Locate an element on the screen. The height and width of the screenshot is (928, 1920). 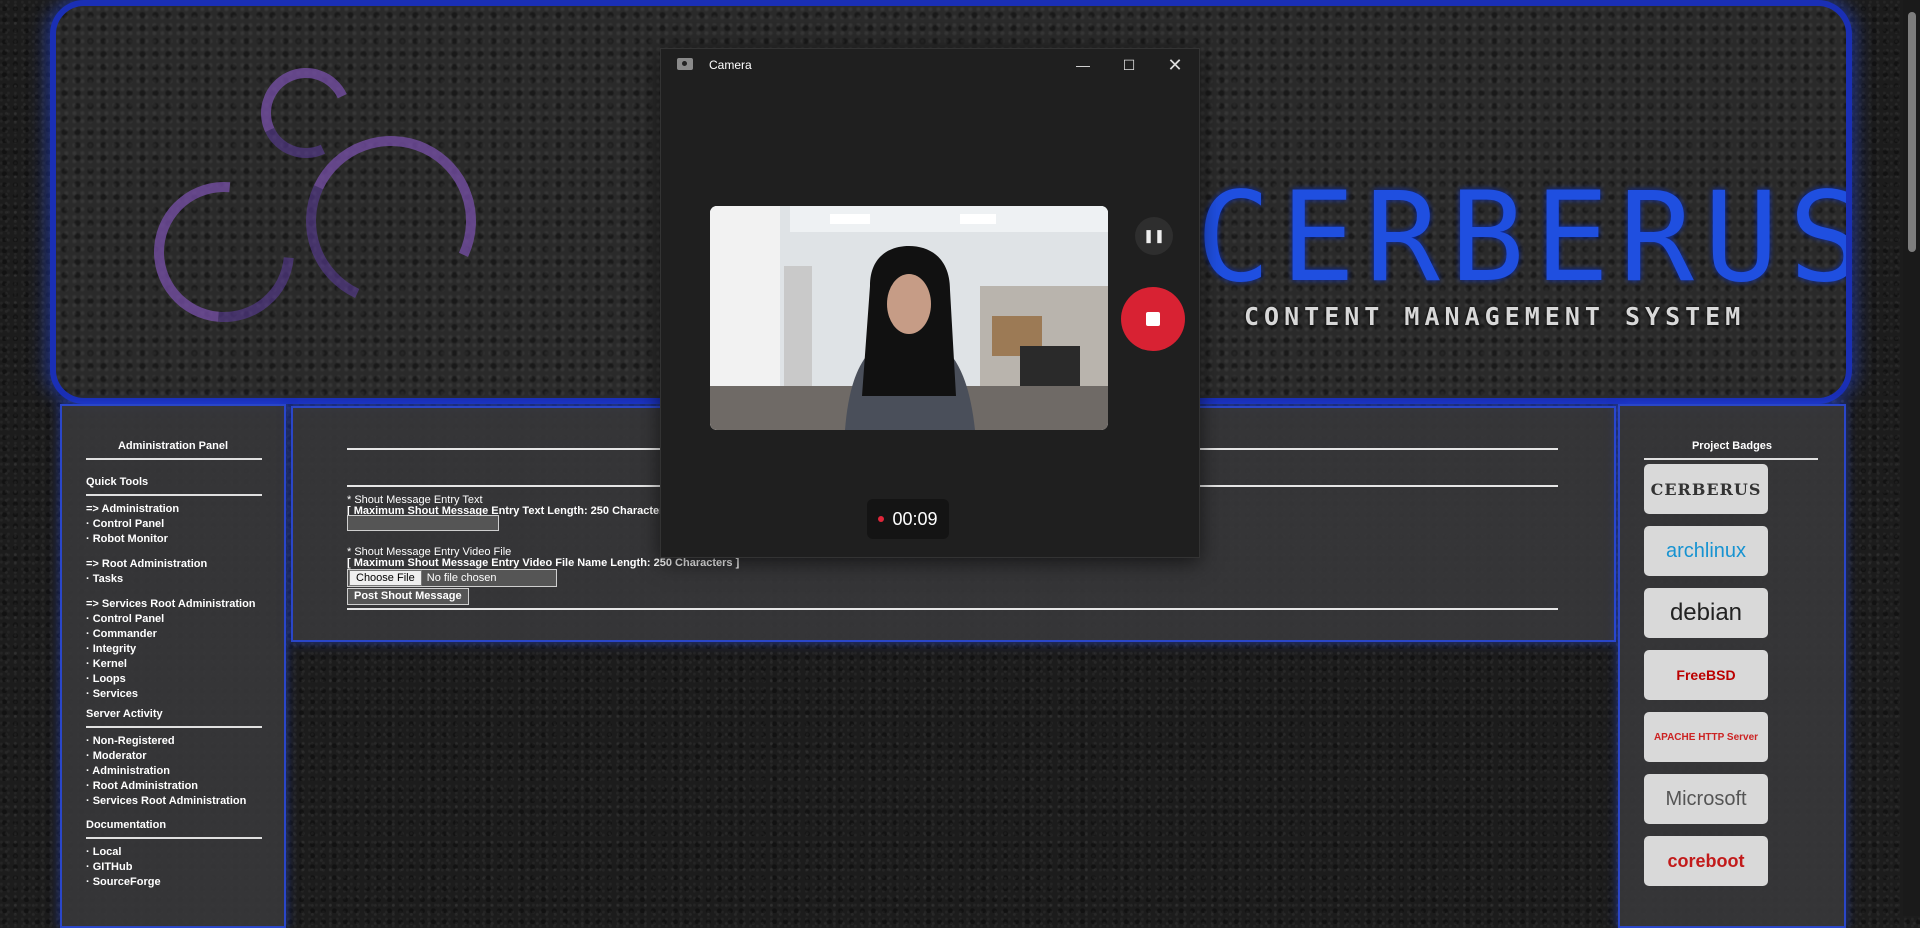
choose-file-button: Choose File is located at coordinates (385, 578).